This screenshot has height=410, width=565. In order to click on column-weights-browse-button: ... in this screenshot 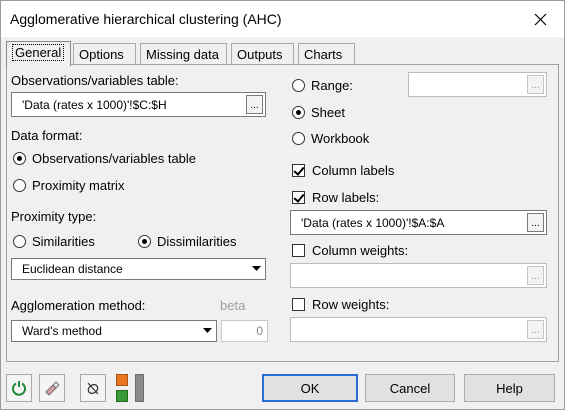, I will do `click(535, 275)`.